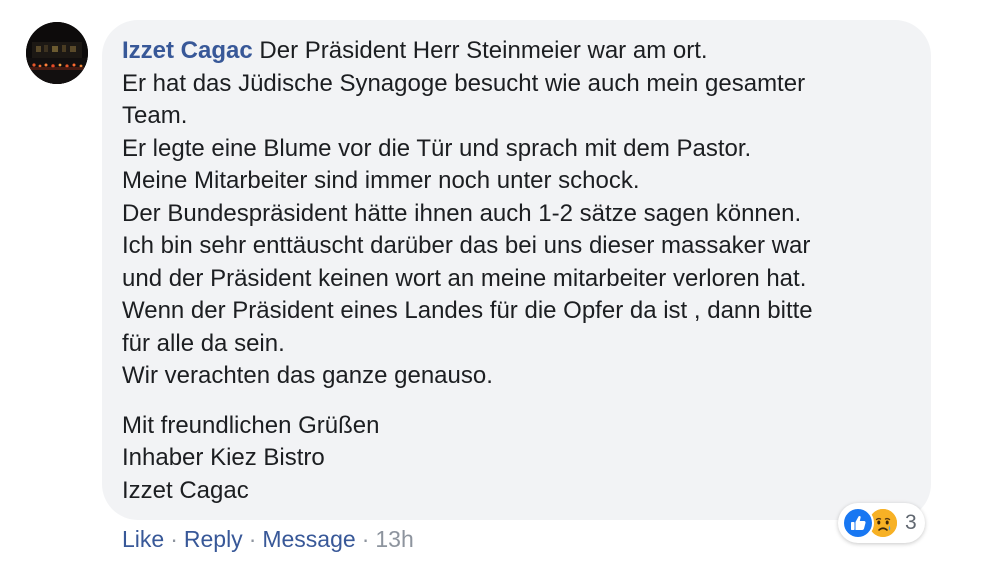 This screenshot has height=572, width=990. What do you see at coordinates (308, 539) in the screenshot?
I see `message-link: Message` at bounding box center [308, 539].